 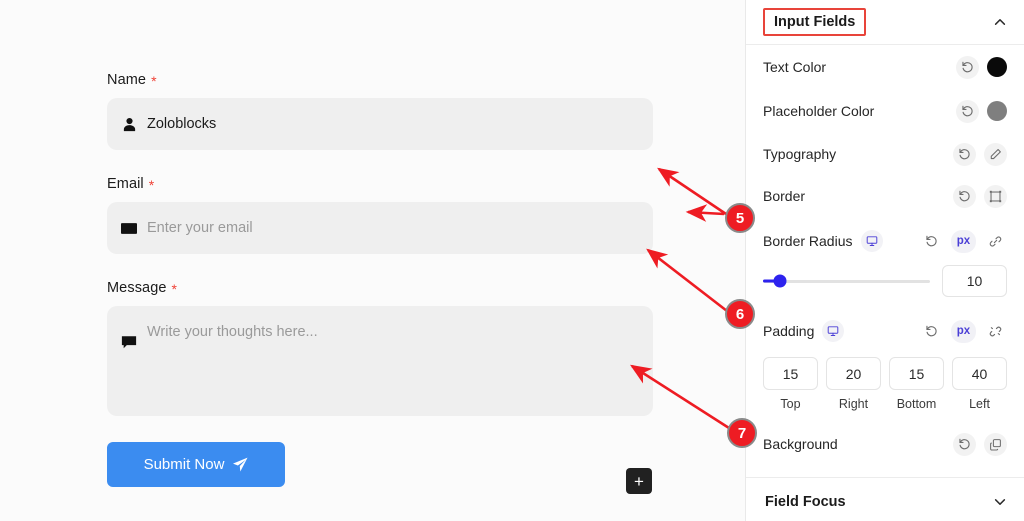 What do you see at coordinates (997, 67) in the screenshot?
I see `text-color-swatch` at bounding box center [997, 67].